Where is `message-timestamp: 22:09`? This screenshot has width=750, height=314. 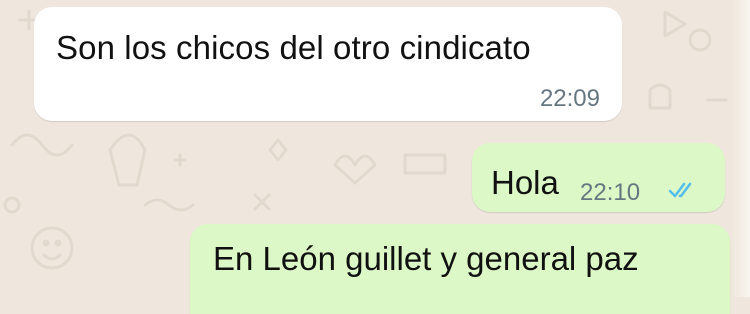
message-timestamp: 22:09 is located at coordinates (569, 98).